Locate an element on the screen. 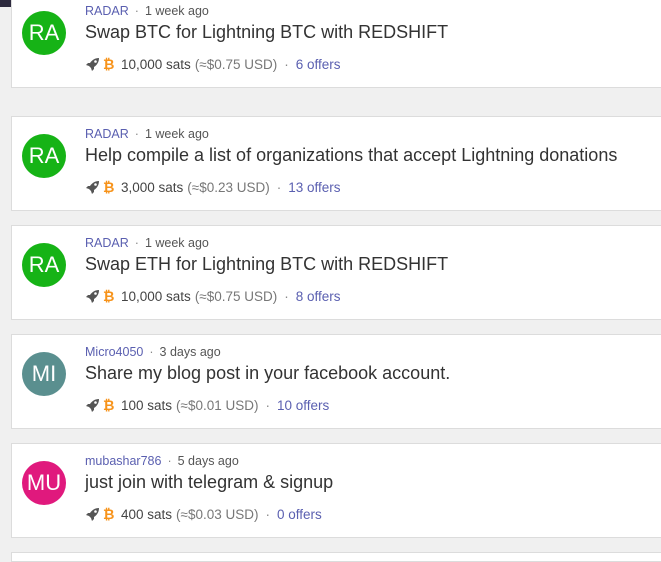 This screenshot has height=562, width=661. post-author-link: Micro4050 is located at coordinates (114, 352).